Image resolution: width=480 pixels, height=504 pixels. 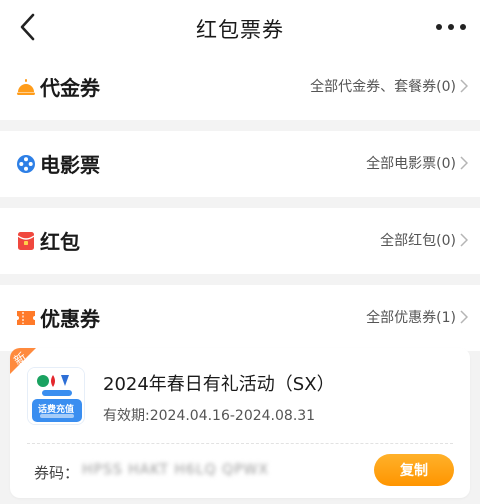 What do you see at coordinates (60, 242) in the screenshot?
I see `section-title-redpacket: 红包` at bounding box center [60, 242].